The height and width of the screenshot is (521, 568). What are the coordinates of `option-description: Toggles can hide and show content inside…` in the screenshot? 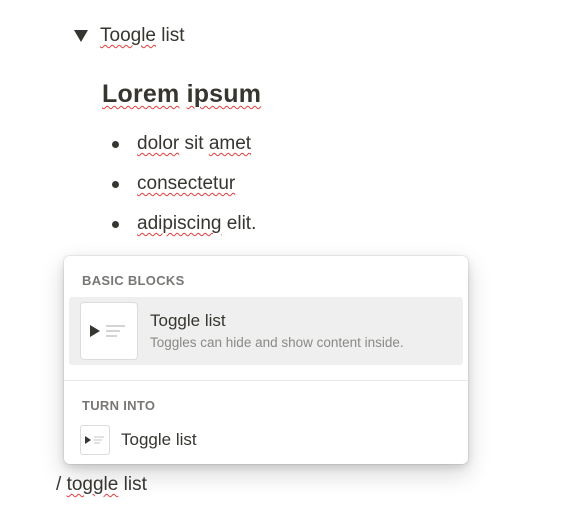 It's located at (277, 342).